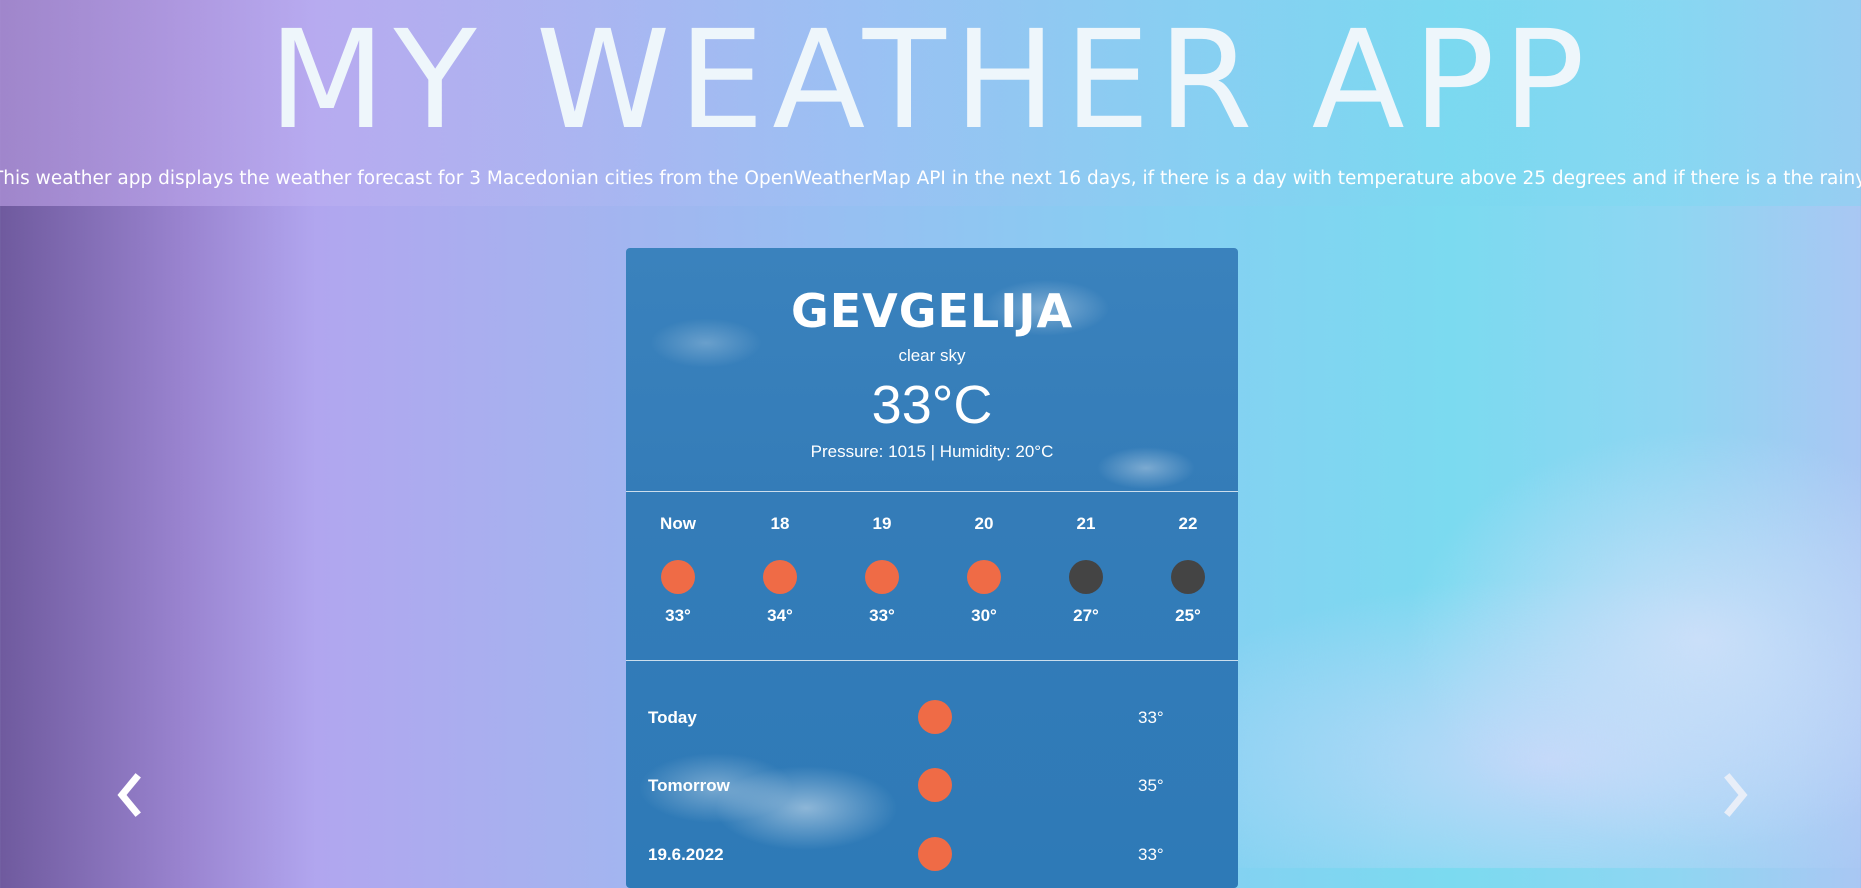  I want to click on daily-row: Tomorrow 35°, so click(932, 786).